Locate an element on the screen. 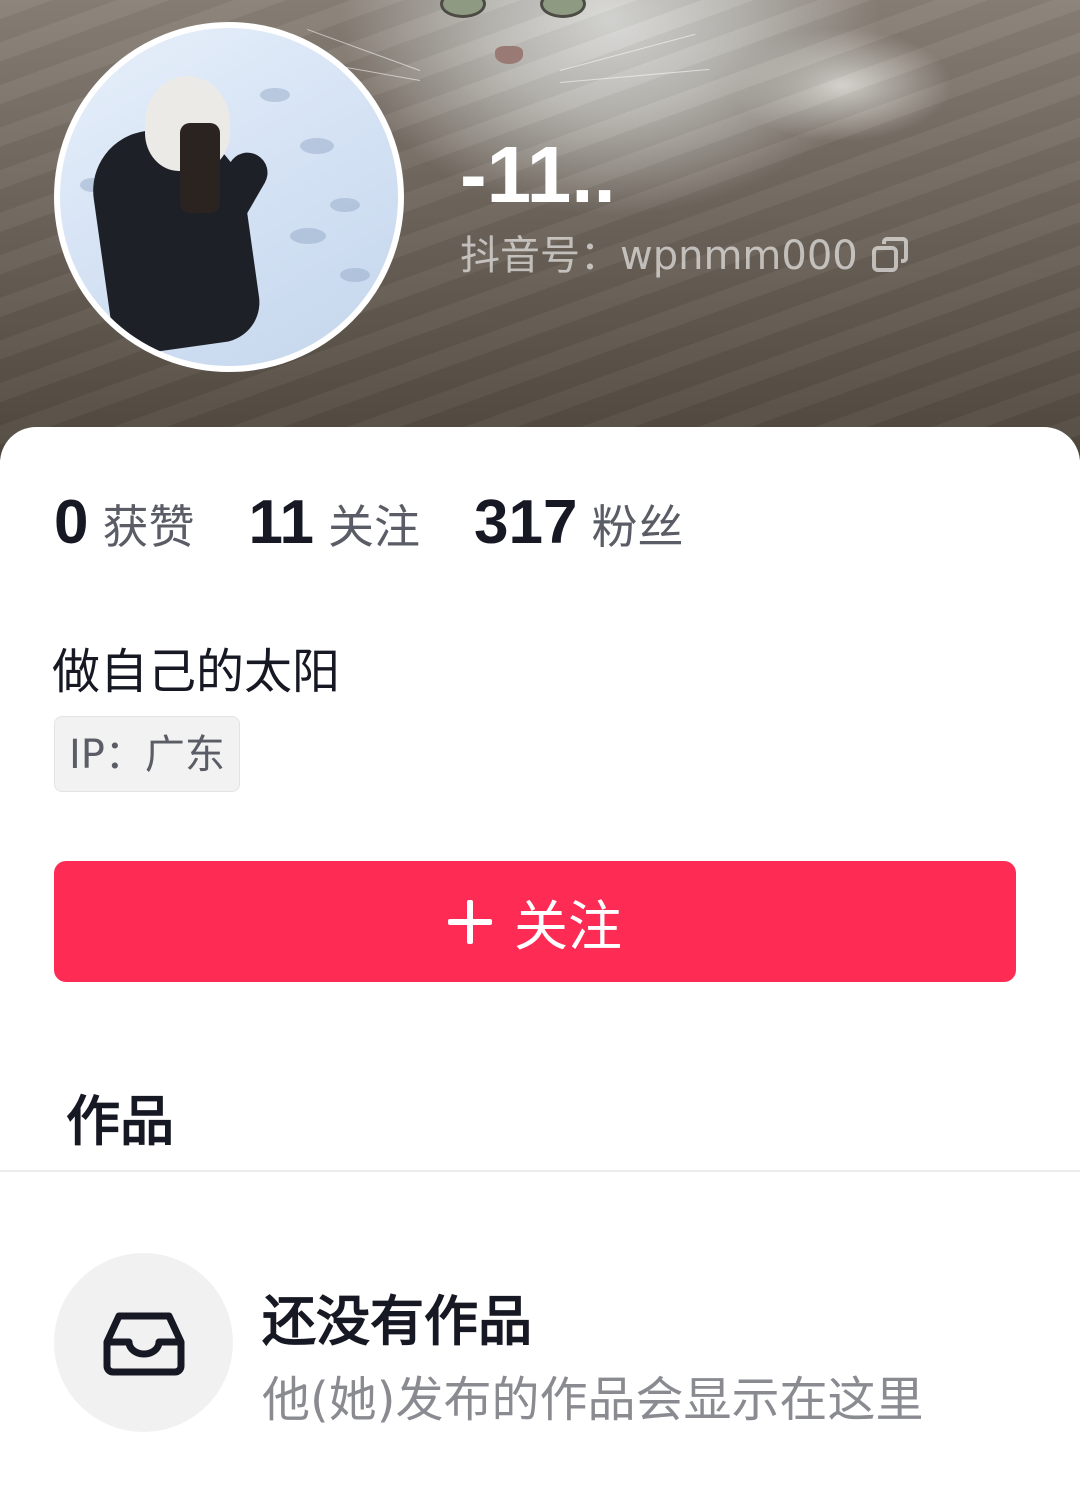 This screenshot has width=1080, height=1505. douyin-id-text: 抖音号：wpnmm000 is located at coordinates (659, 256).